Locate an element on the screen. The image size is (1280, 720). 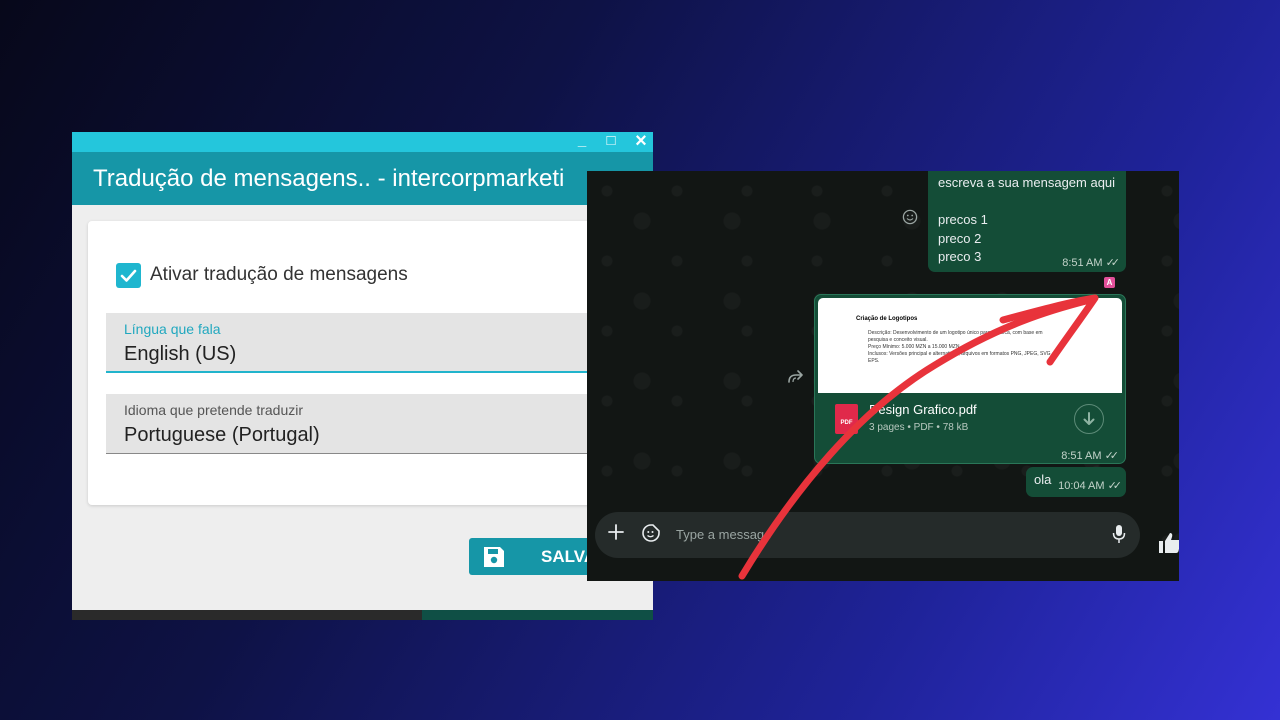
emoji-reaction-icon is located at coordinates (910, 217).